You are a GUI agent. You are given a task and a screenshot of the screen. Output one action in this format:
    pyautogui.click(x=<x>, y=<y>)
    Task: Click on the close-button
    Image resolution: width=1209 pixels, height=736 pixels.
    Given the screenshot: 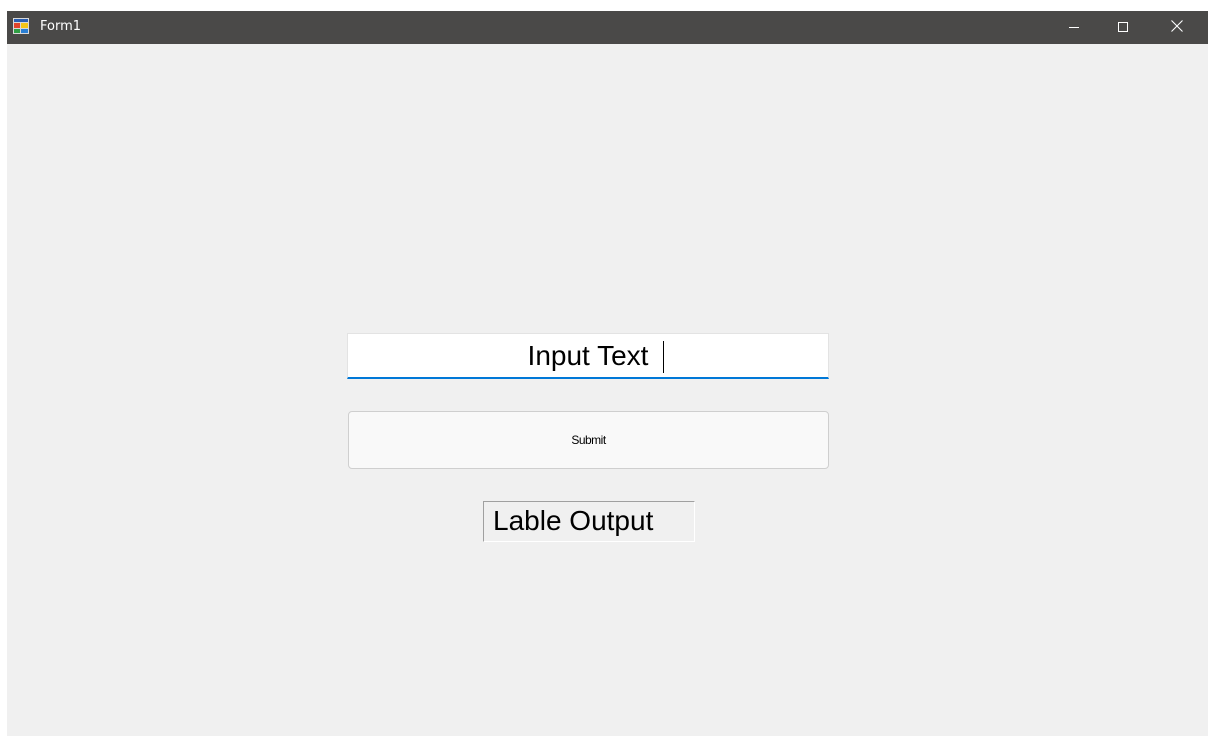 What is the action you would take?
    pyautogui.click(x=1177, y=27)
    